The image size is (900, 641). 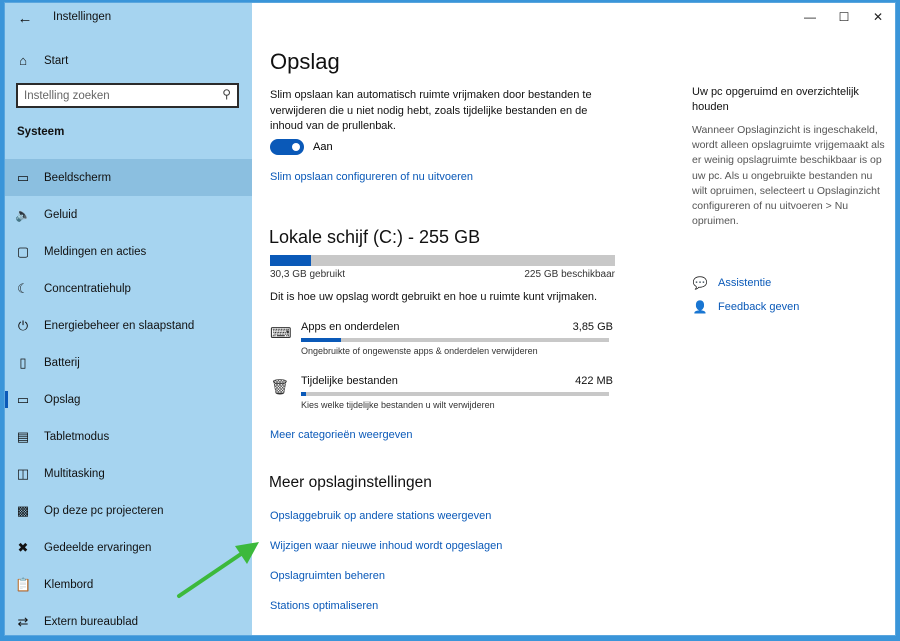 What do you see at coordinates (23, 547) in the screenshot?
I see `shared-icon: ✖` at bounding box center [23, 547].